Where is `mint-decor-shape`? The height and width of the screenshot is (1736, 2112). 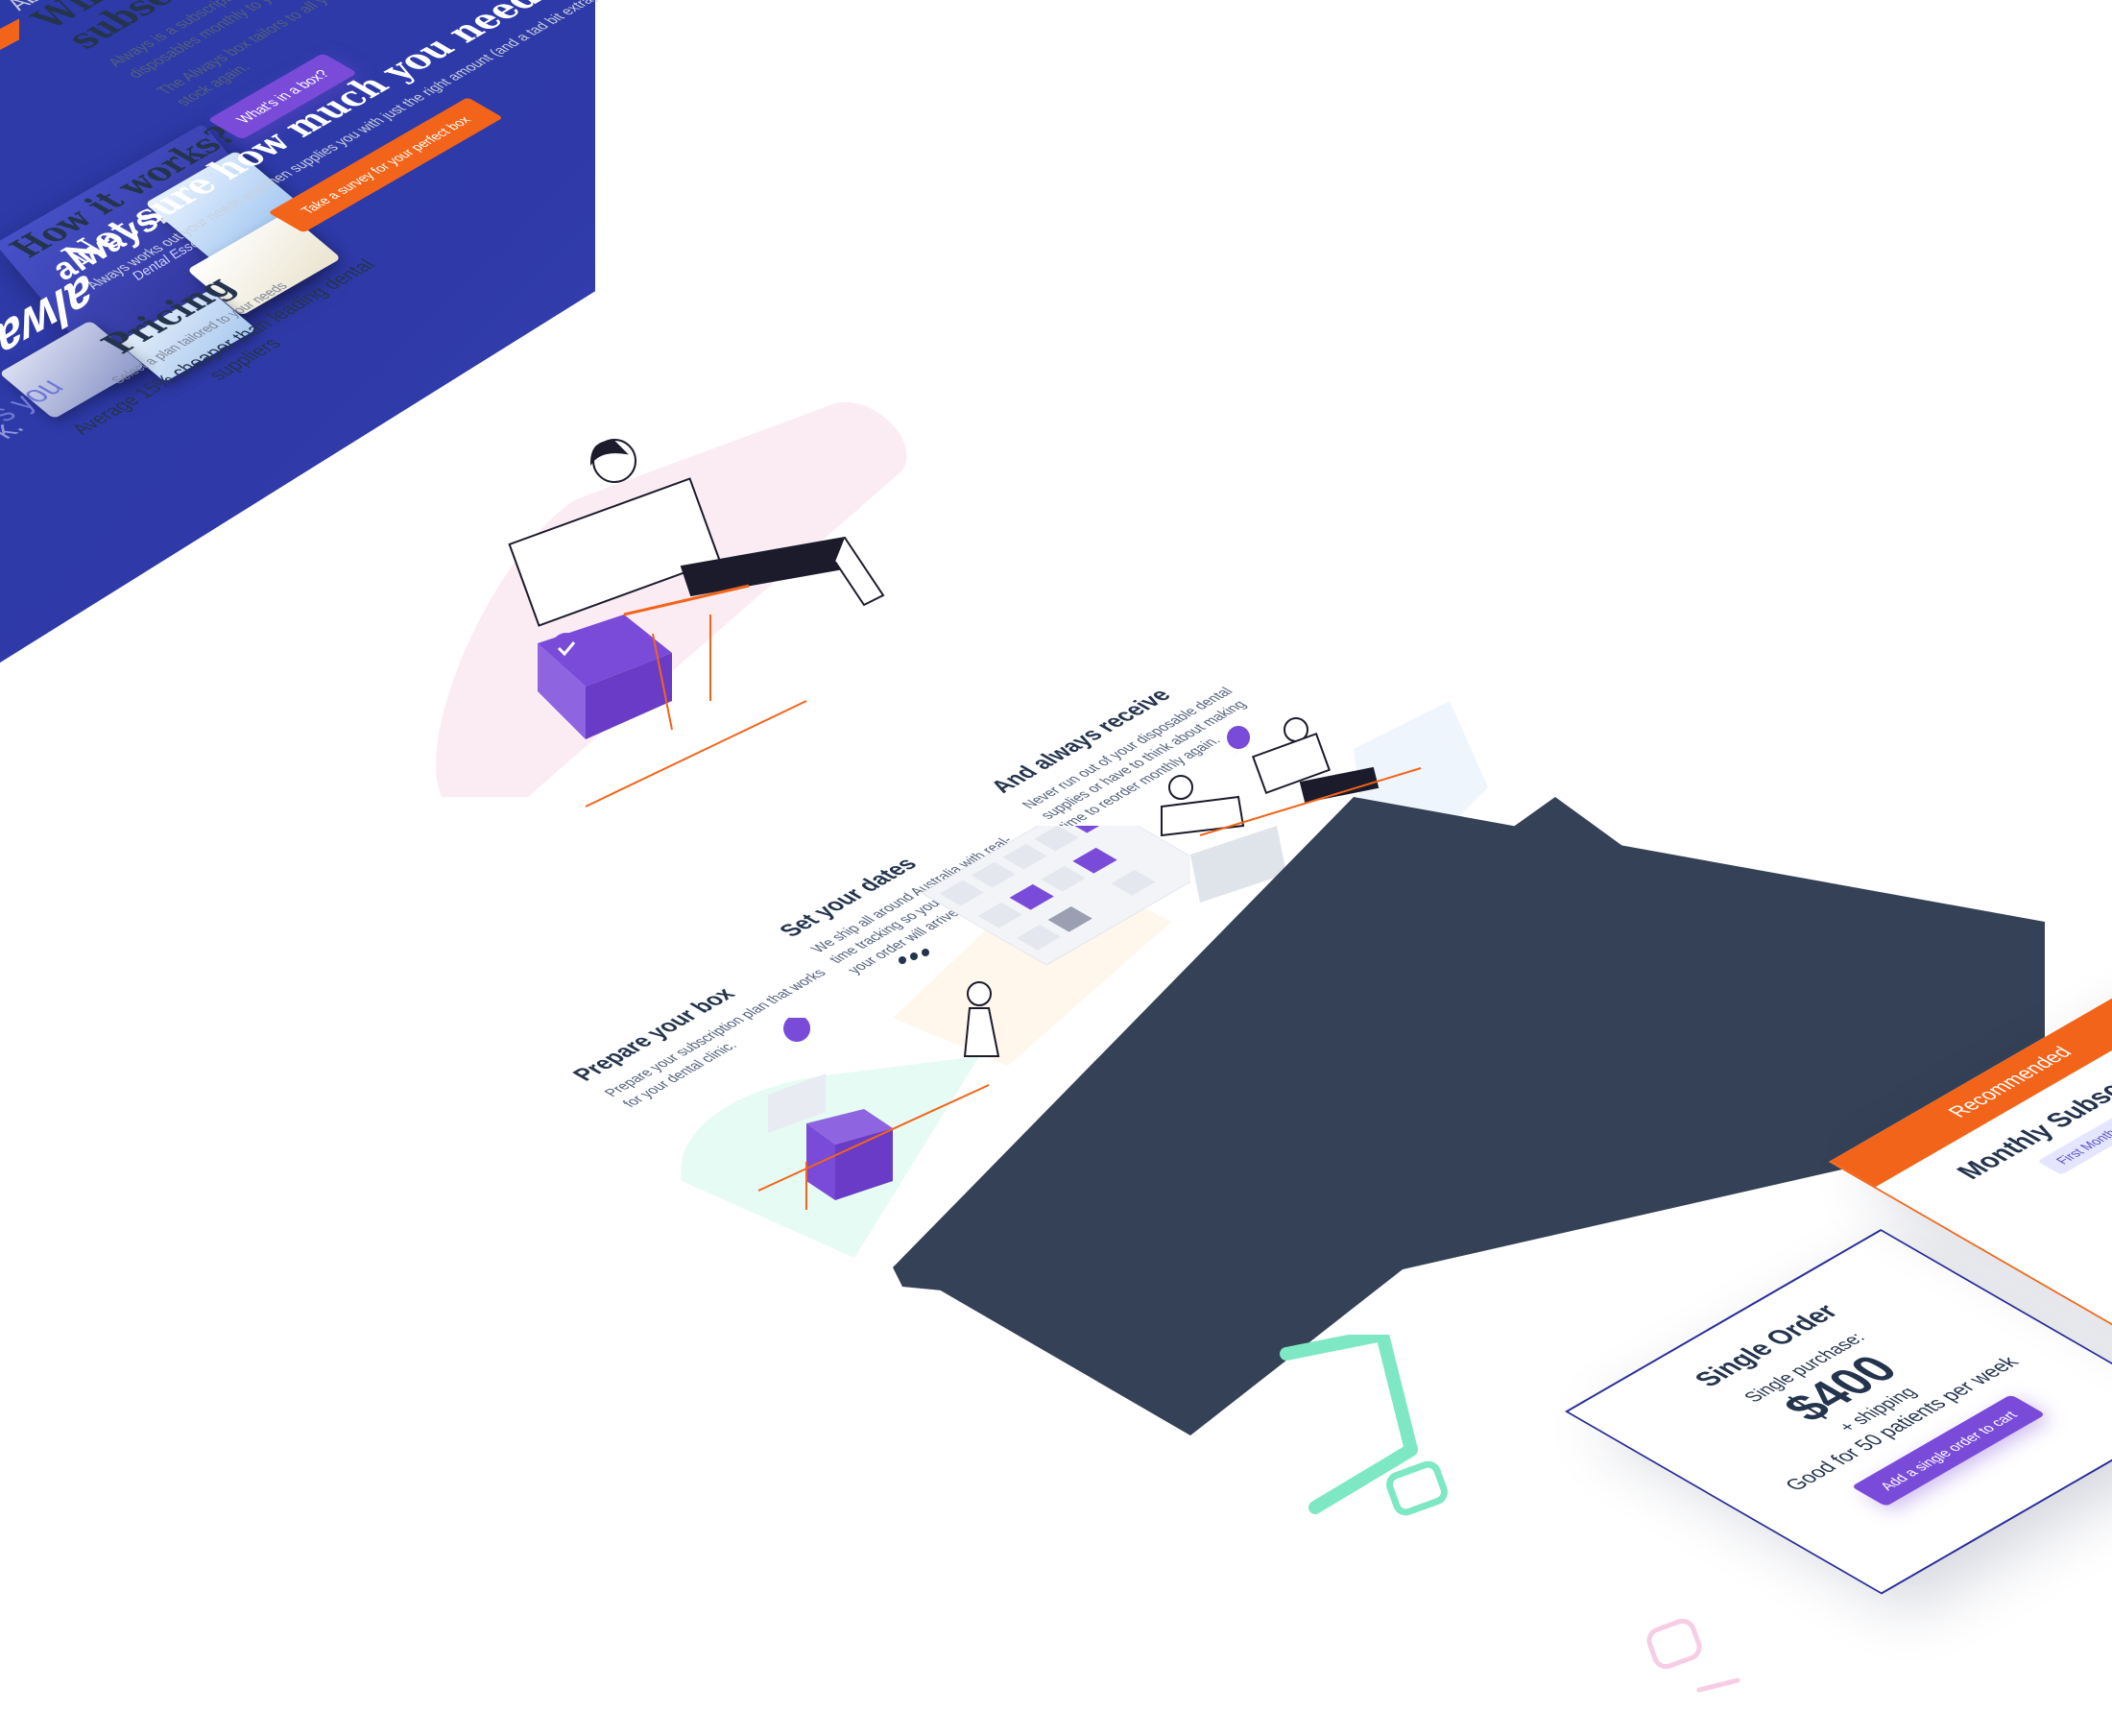 mint-decor-shape is located at coordinates (1364, 1425).